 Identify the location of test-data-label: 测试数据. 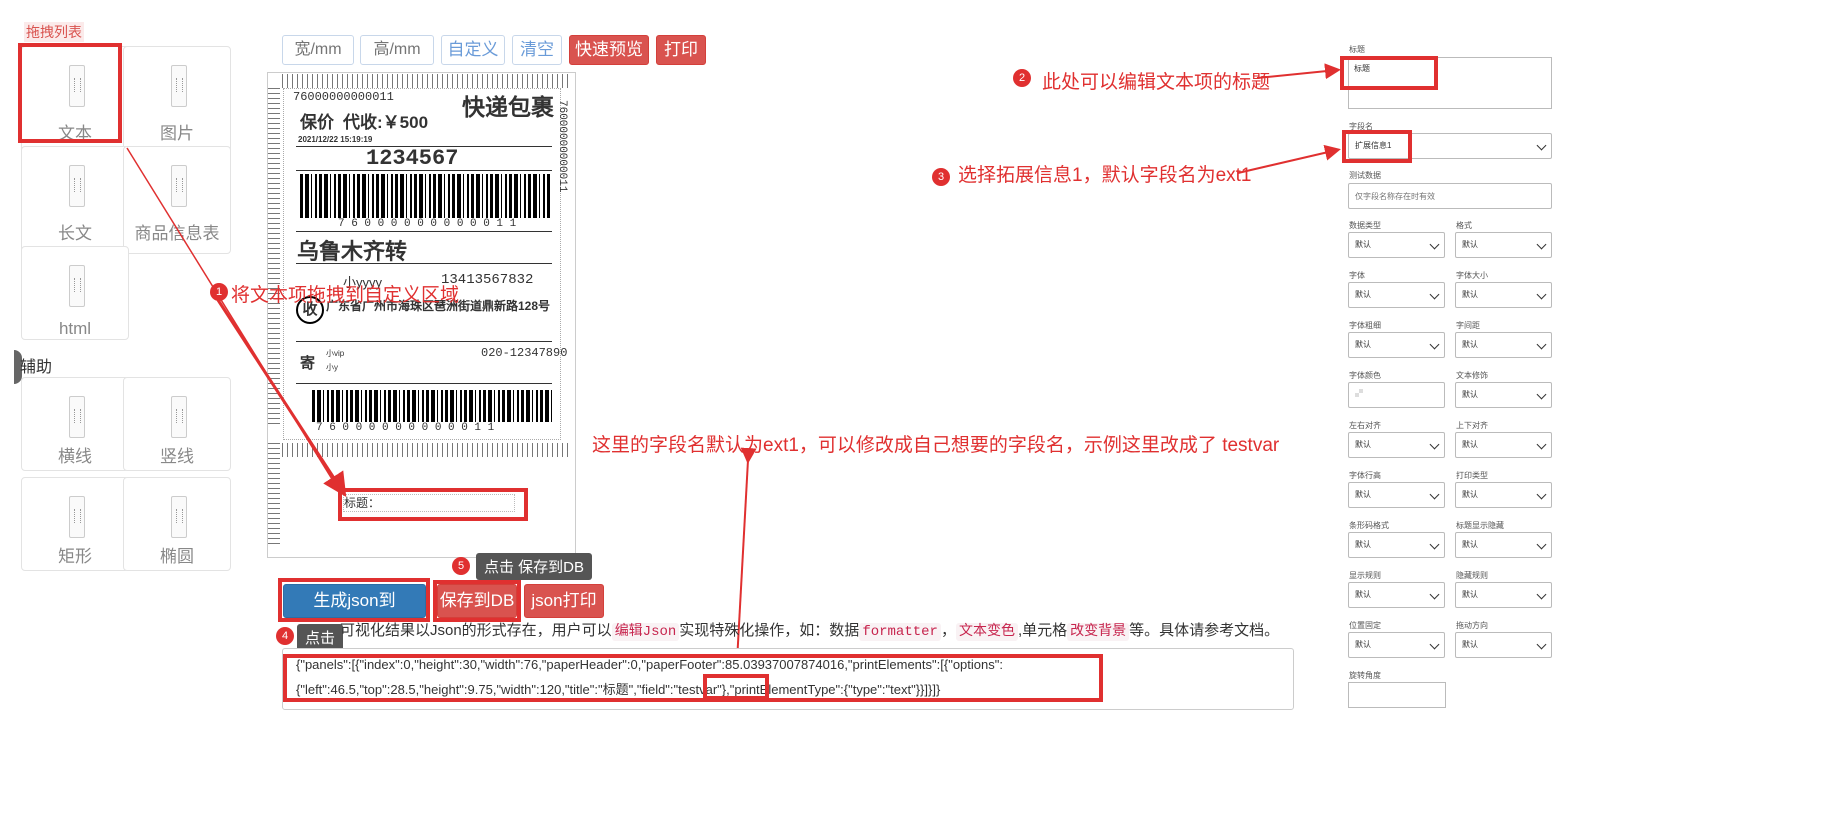
(1365, 175).